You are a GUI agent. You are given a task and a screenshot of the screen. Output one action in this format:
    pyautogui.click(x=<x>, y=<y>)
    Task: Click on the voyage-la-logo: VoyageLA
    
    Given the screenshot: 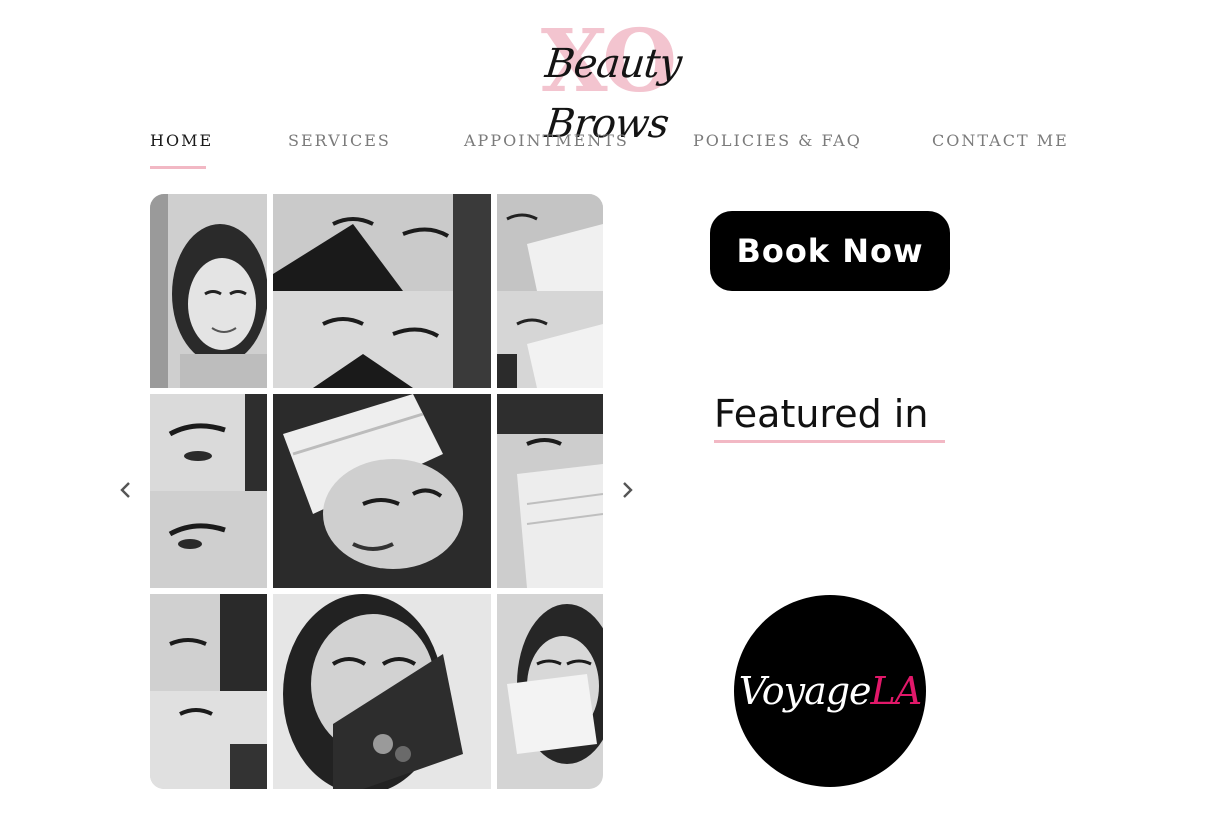 What is the action you would take?
    pyautogui.click(x=830, y=691)
    